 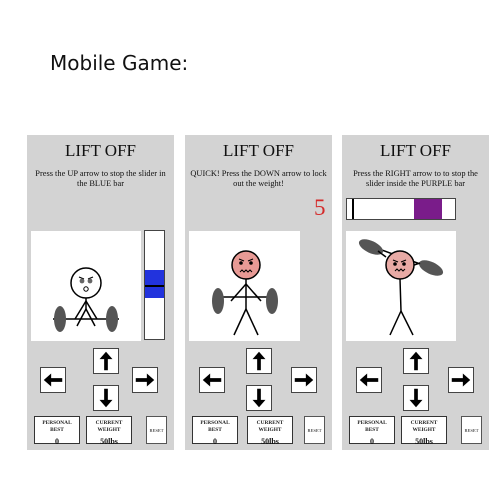 I want to click on stick-lifter-overhead, so click(x=401, y=287).